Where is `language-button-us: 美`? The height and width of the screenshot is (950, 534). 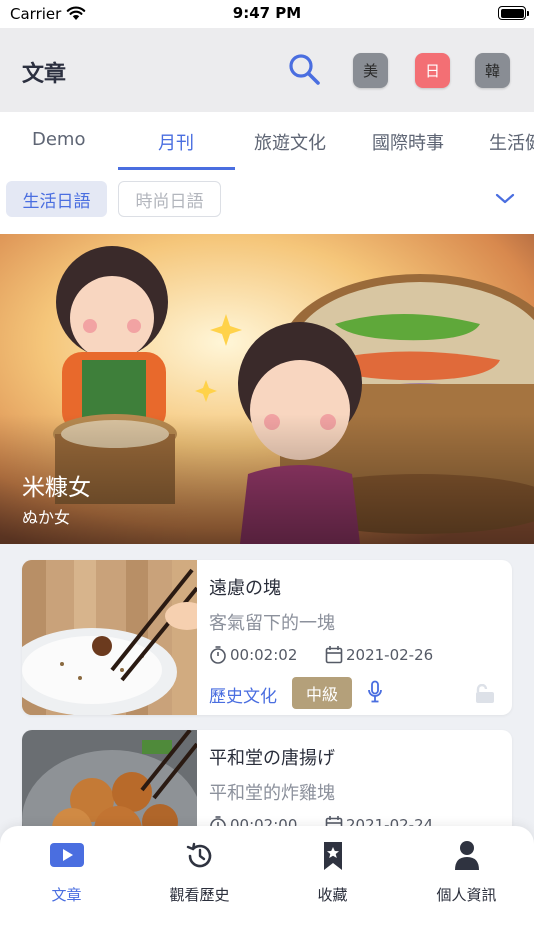 language-button-us: 美 is located at coordinates (370, 70).